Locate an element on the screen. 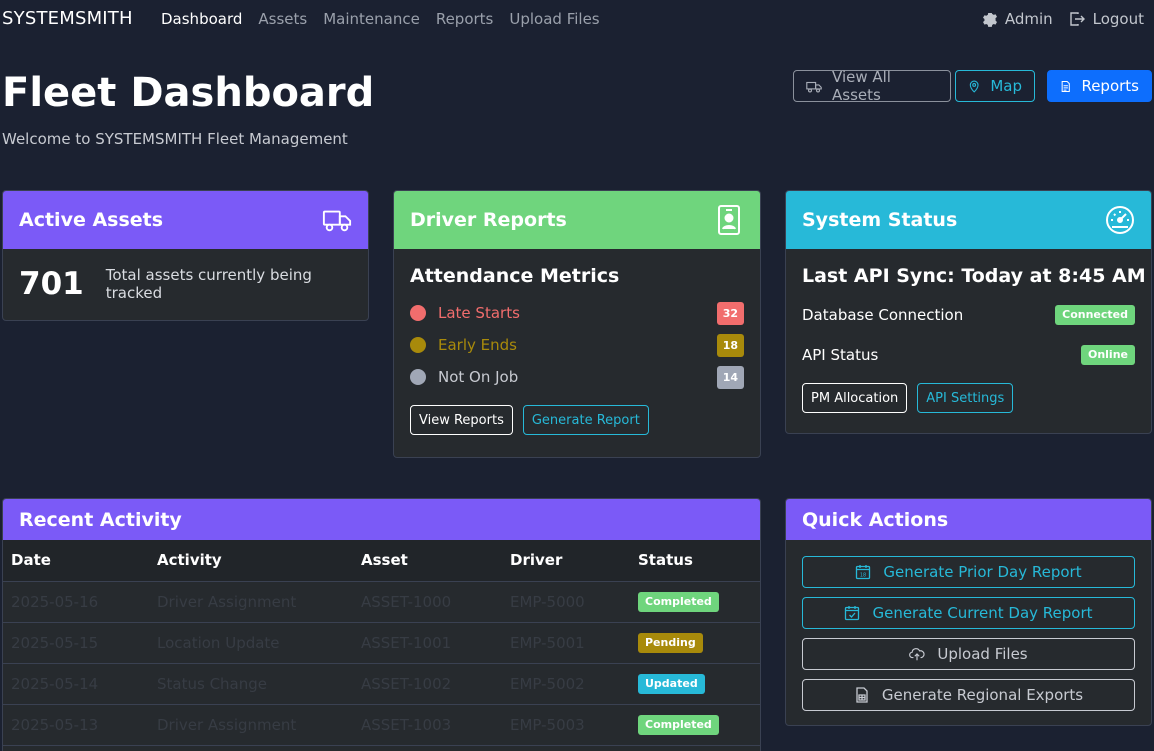 This screenshot has height=751, width=1154. cell-asset: ASSET-1003 is located at coordinates (427, 725).